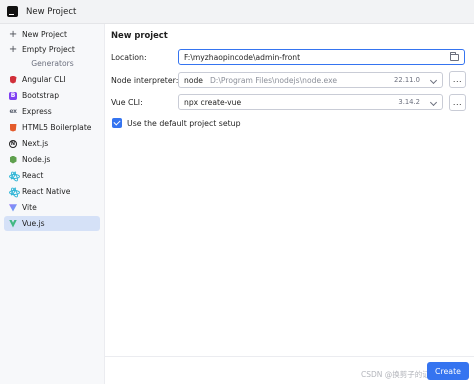 Image resolution: width=474 pixels, height=384 pixels. I want to click on angular-icon, so click(13, 79).